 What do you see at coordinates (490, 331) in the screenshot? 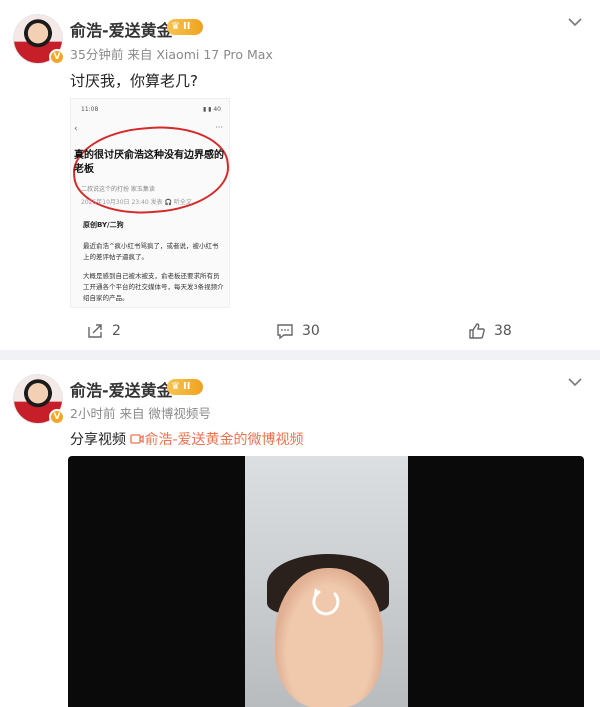
I see `like-button: 38` at bounding box center [490, 331].